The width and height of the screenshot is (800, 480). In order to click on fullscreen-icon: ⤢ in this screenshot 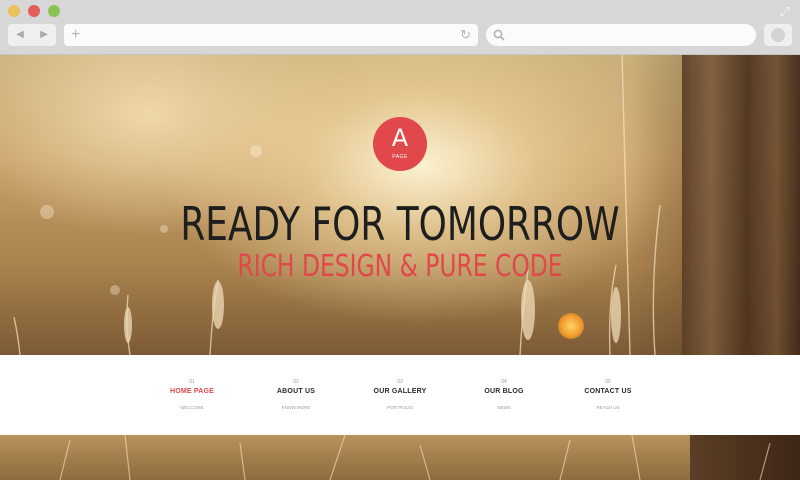, I will do `click(785, 12)`.